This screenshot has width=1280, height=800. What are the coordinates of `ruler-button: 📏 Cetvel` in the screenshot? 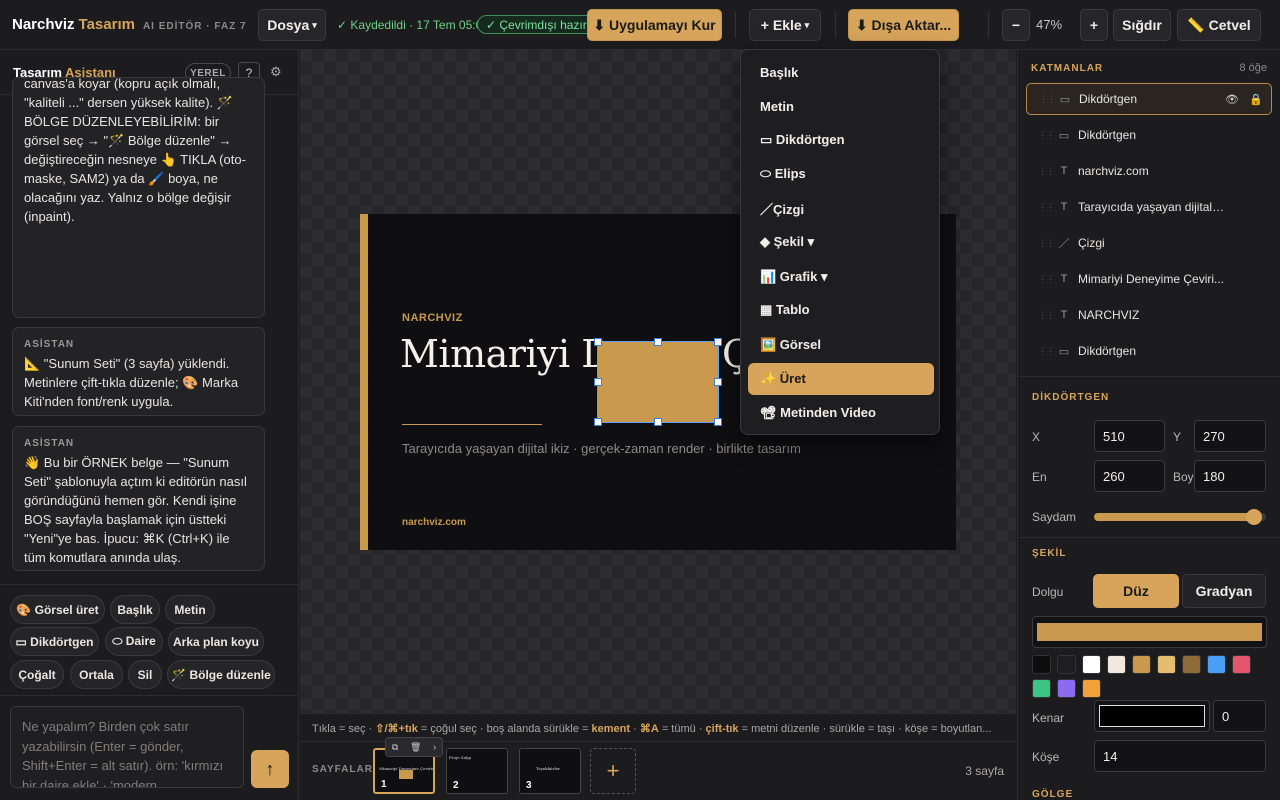 It's located at (1219, 25).